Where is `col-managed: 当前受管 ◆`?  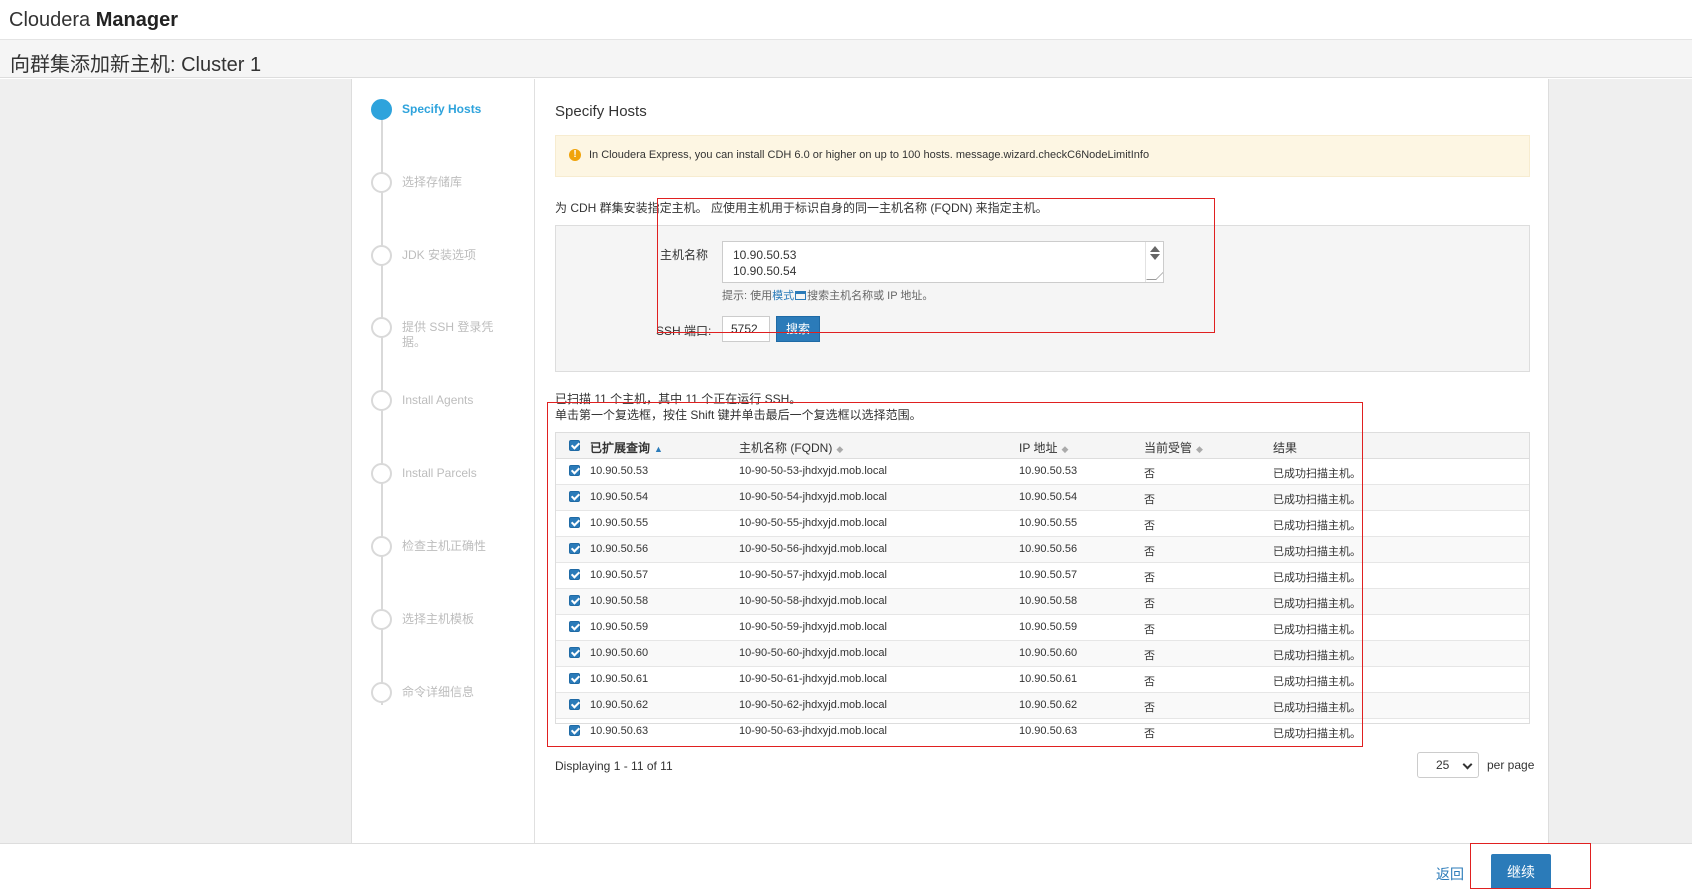
col-managed: 当前受管 ◆ is located at coordinates (1173, 447).